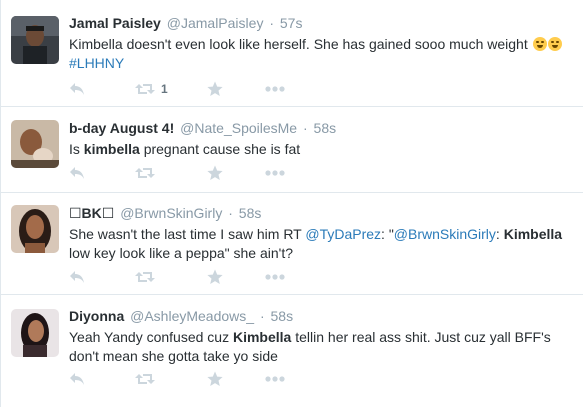  I want to click on mention-link: @TyDaPrez, so click(343, 234).